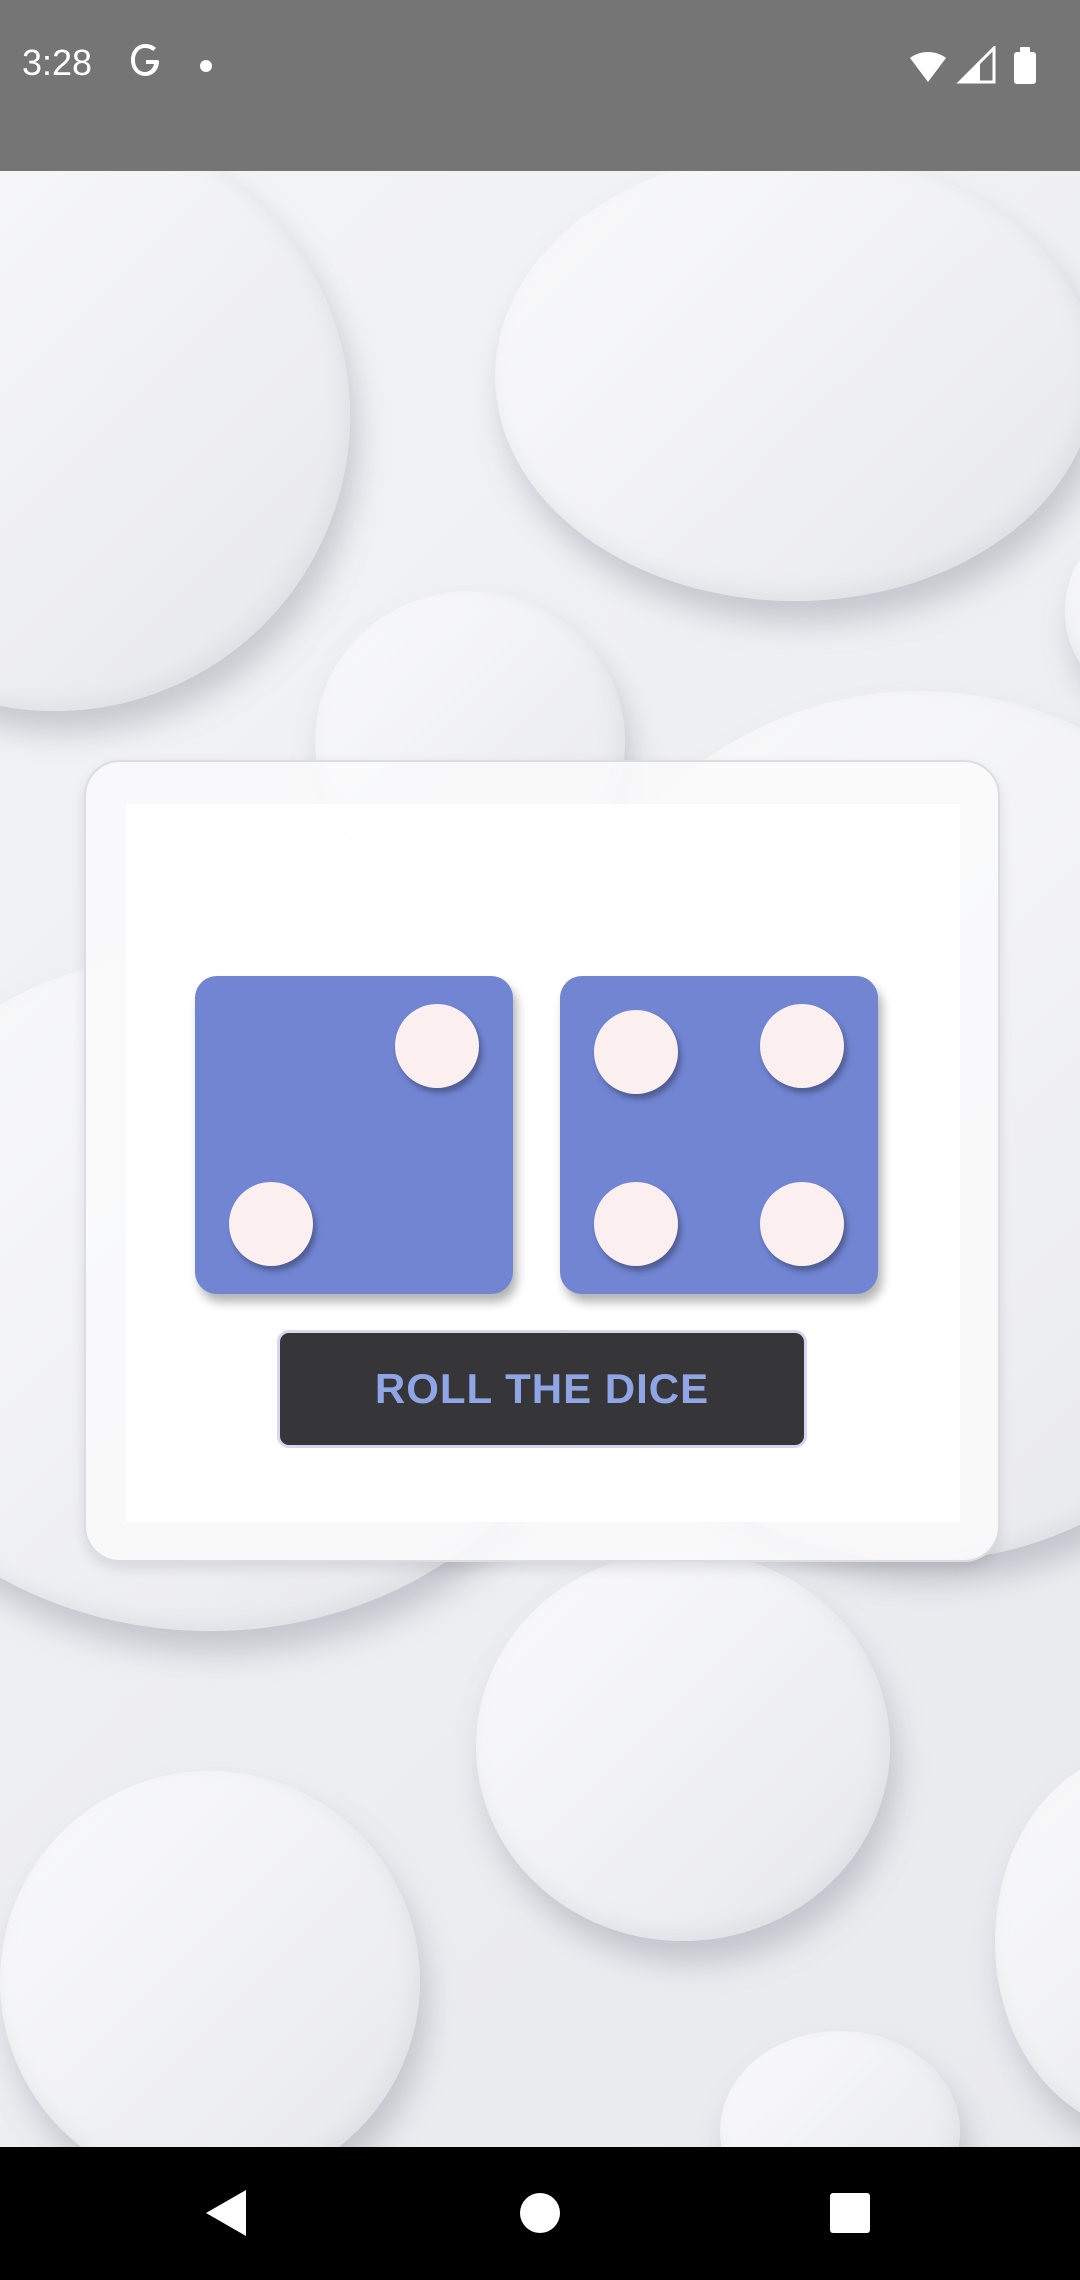  What do you see at coordinates (1025, 65) in the screenshot?
I see `battery-icon` at bounding box center [1025, 65].